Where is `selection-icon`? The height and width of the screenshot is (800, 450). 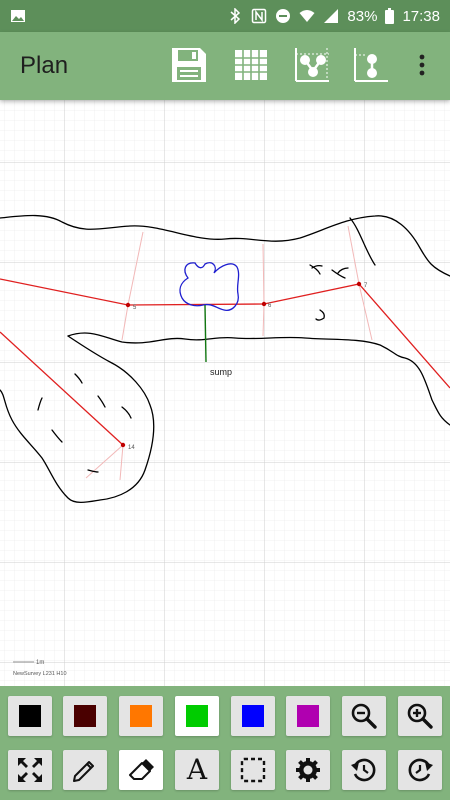
selection-icon is located at coordinates (253, 770).